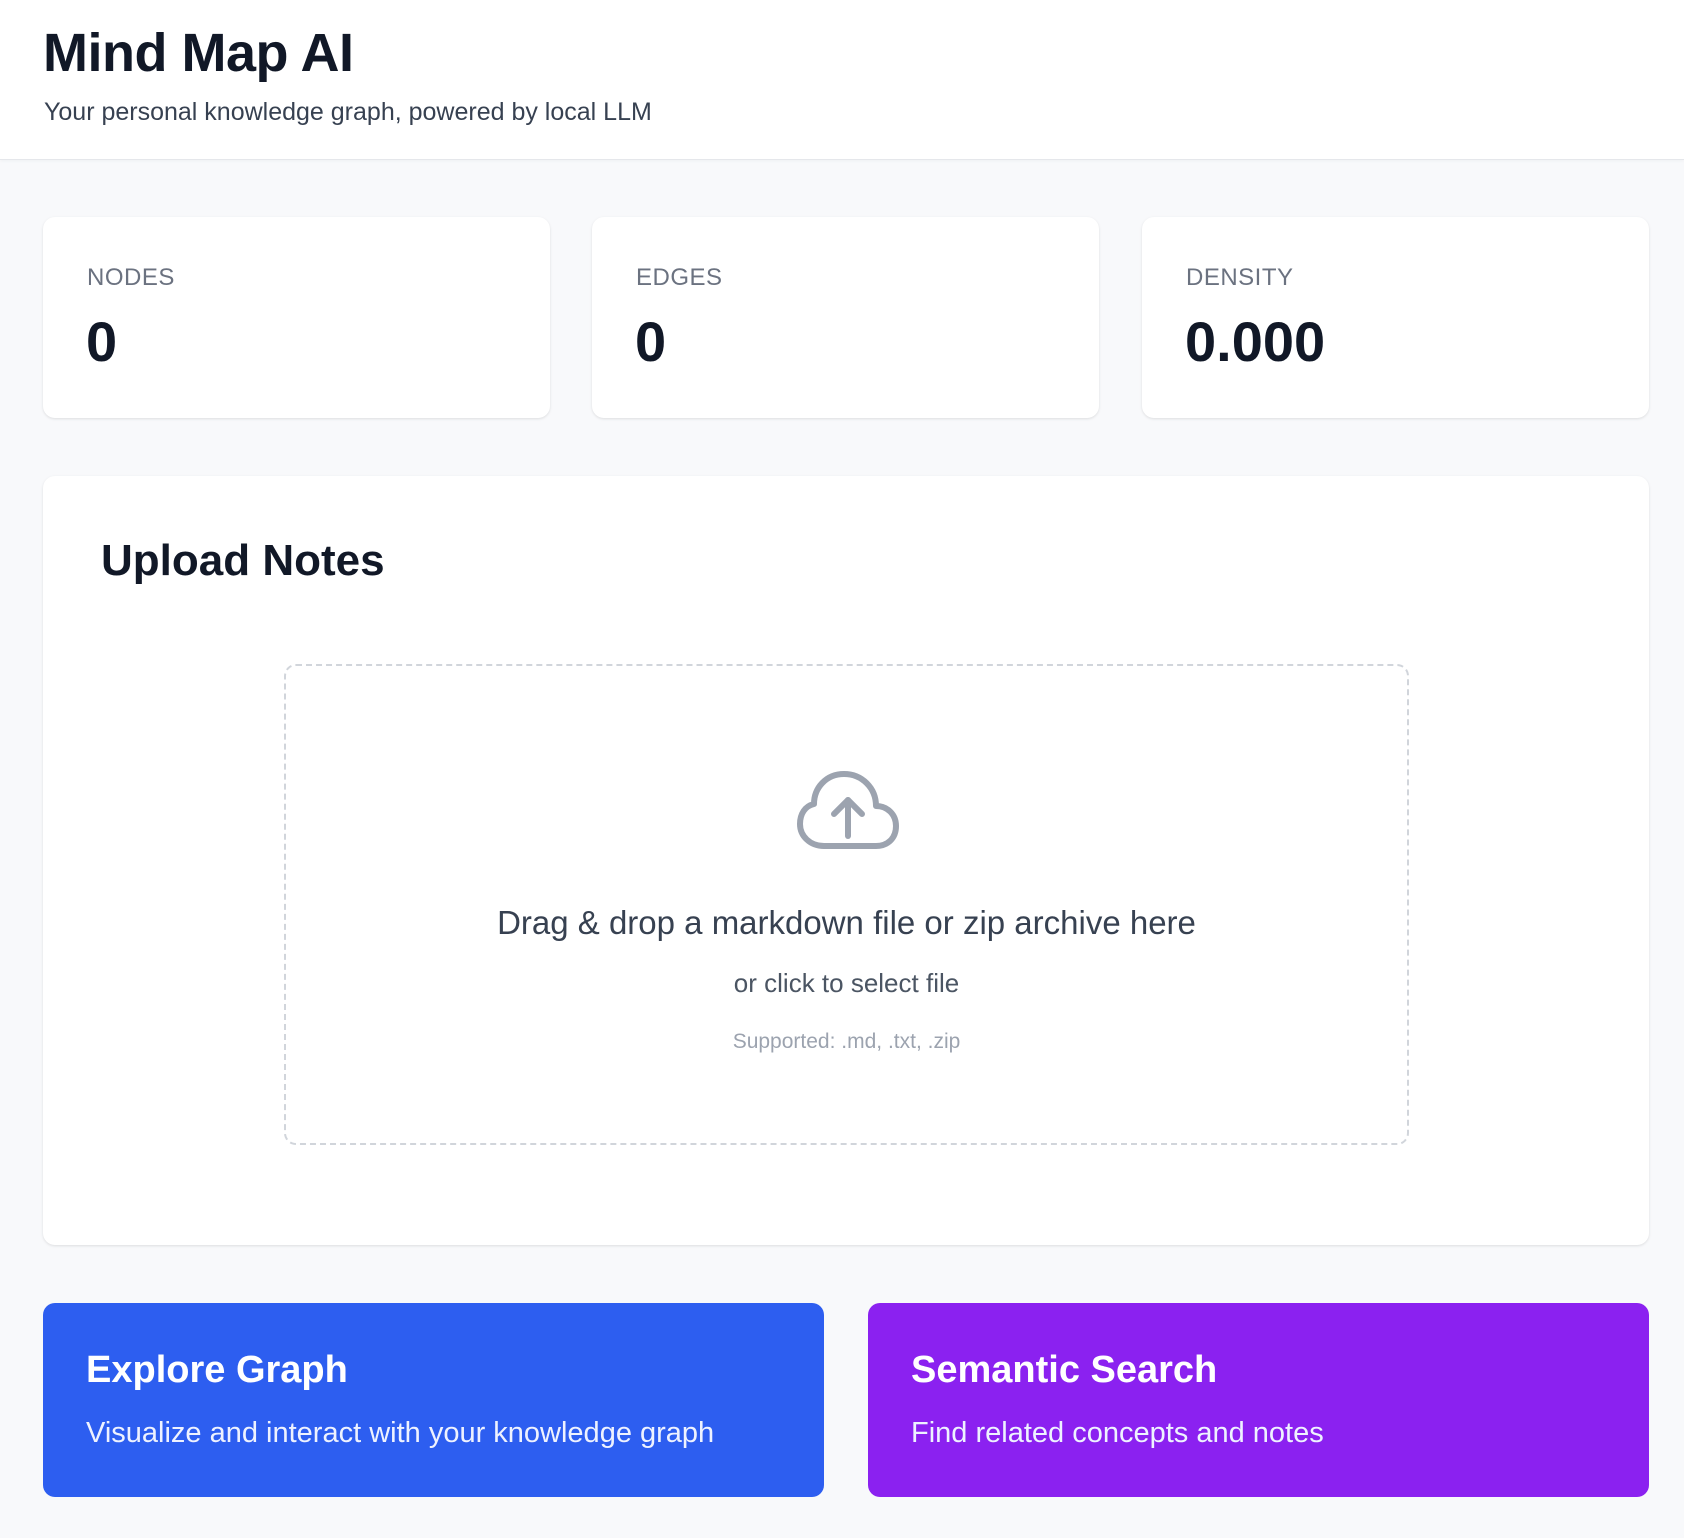 The height and width of the screenshot is (1538, 1684). I want to click on stat-card-edges: EDGES 0, so click(845, 317).